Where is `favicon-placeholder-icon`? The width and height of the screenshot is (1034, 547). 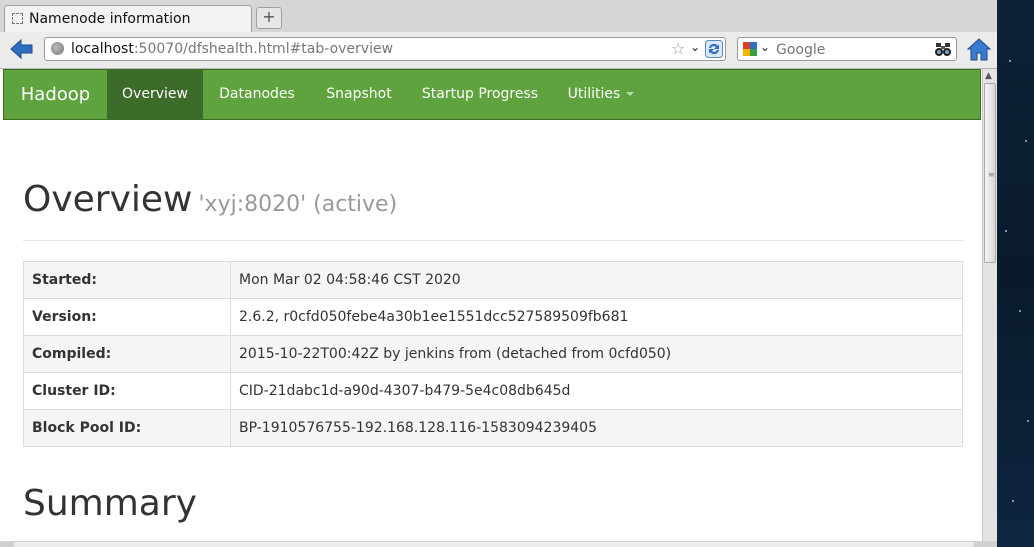
favicon-placeholder-icon is located at coordinates (17, 18).